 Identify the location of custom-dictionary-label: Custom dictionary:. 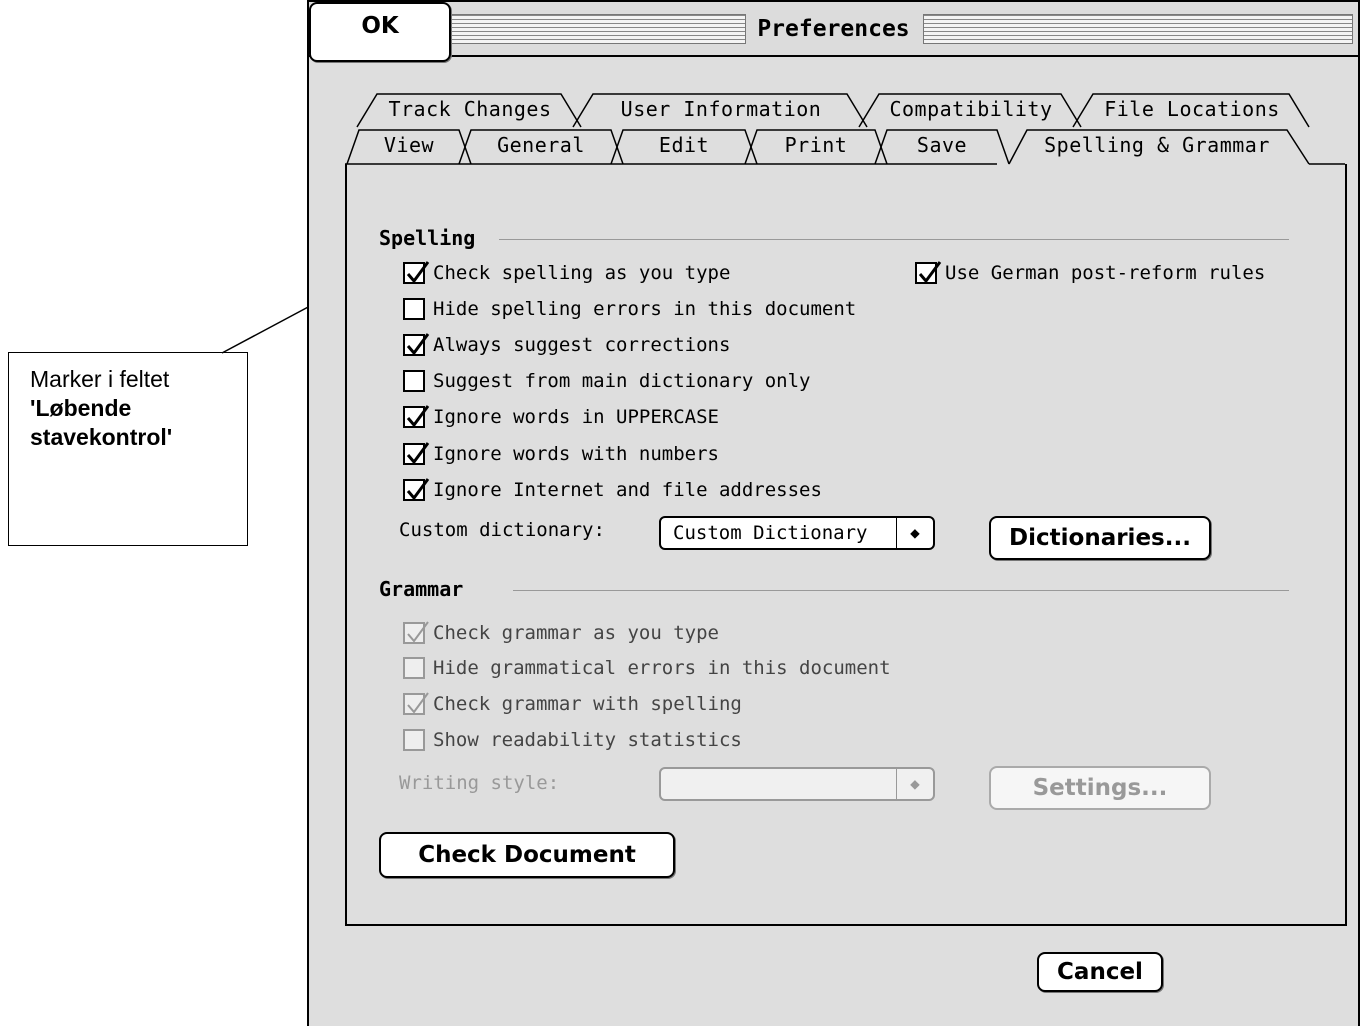
(502, 530).